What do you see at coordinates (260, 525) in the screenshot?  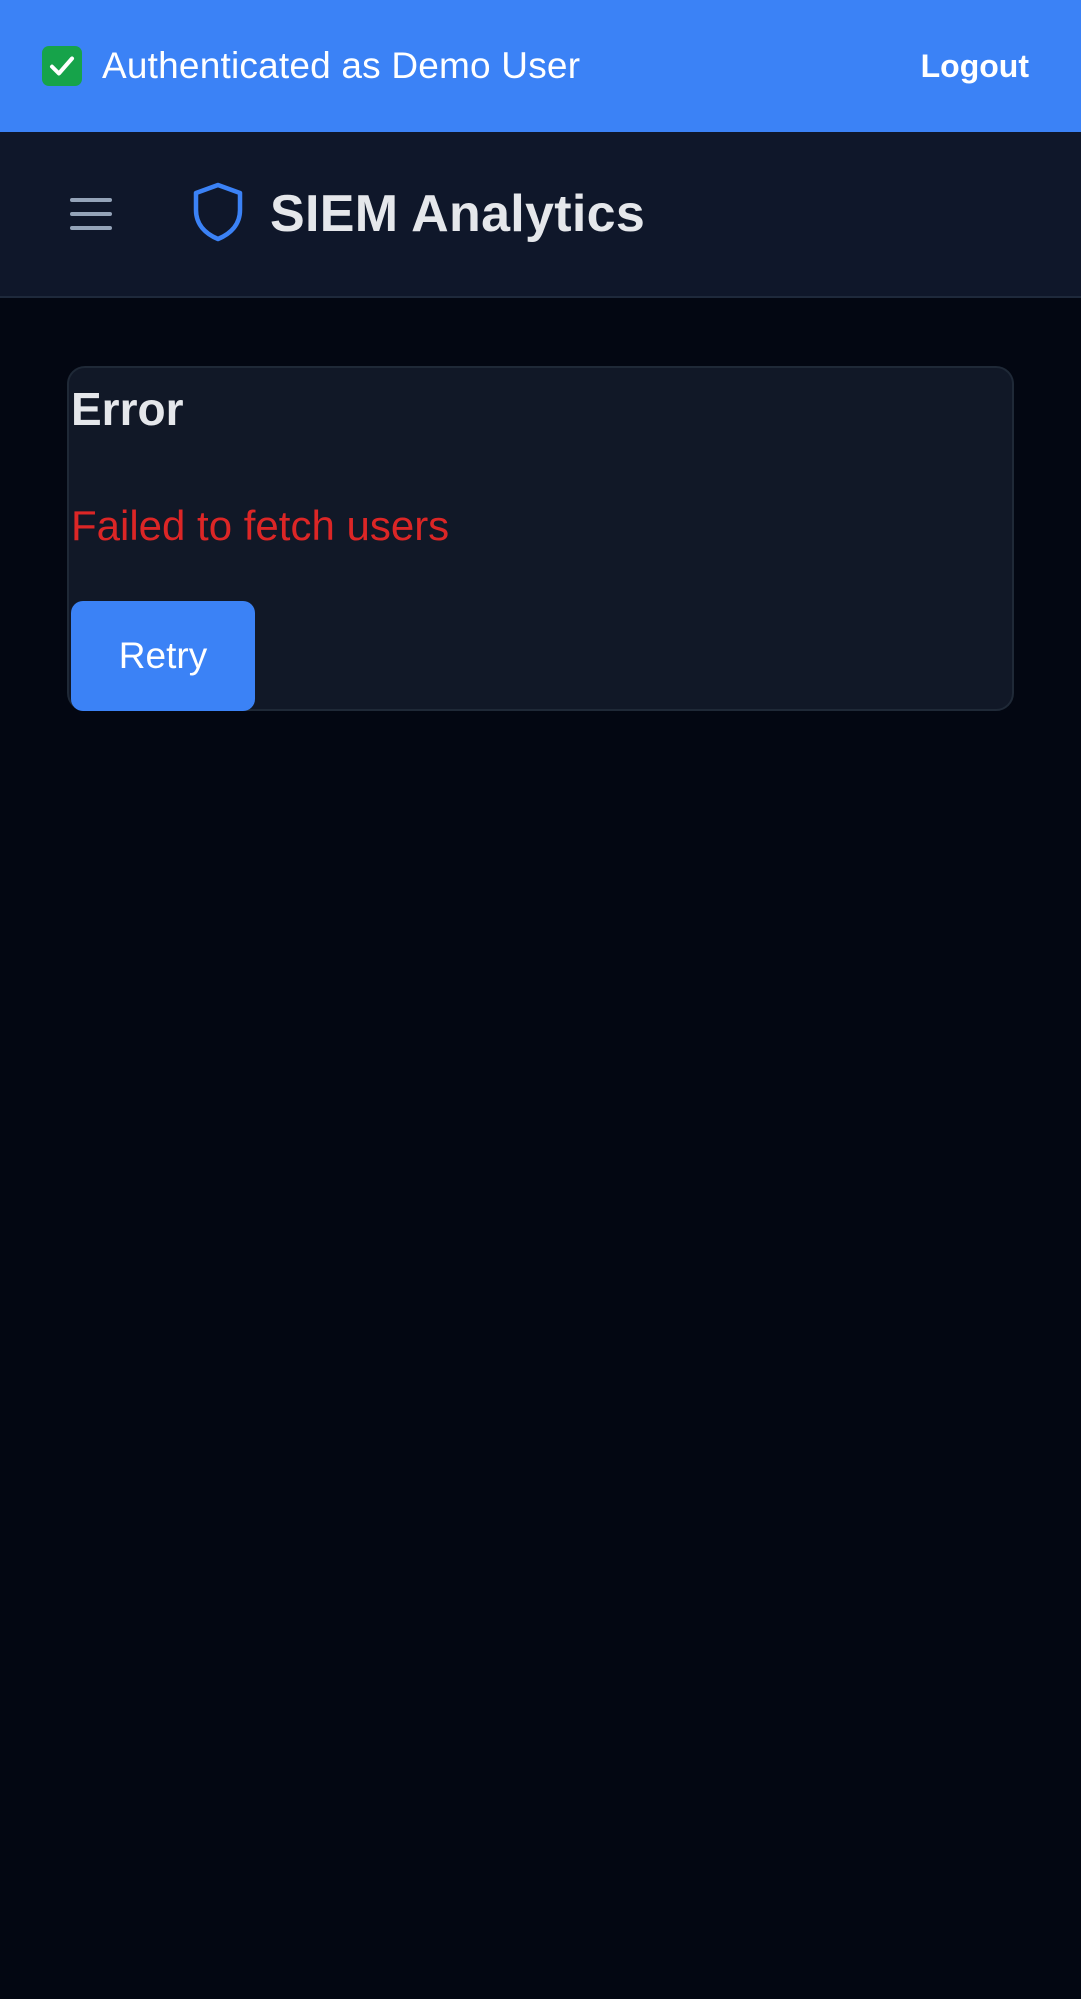 I see `error-message: Failed to fetch users` at bounding box center [260, 525].